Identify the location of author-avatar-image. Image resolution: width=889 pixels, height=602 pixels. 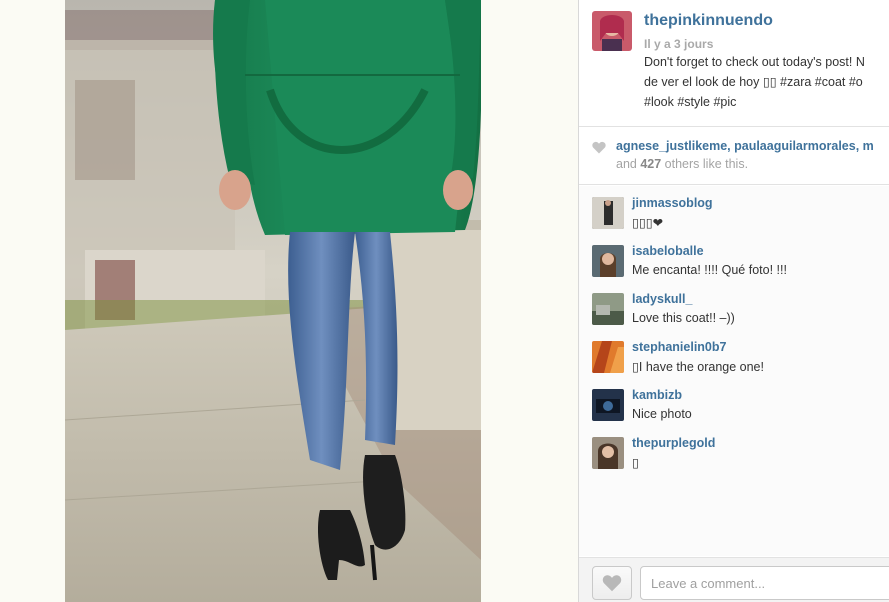
(612, 31).